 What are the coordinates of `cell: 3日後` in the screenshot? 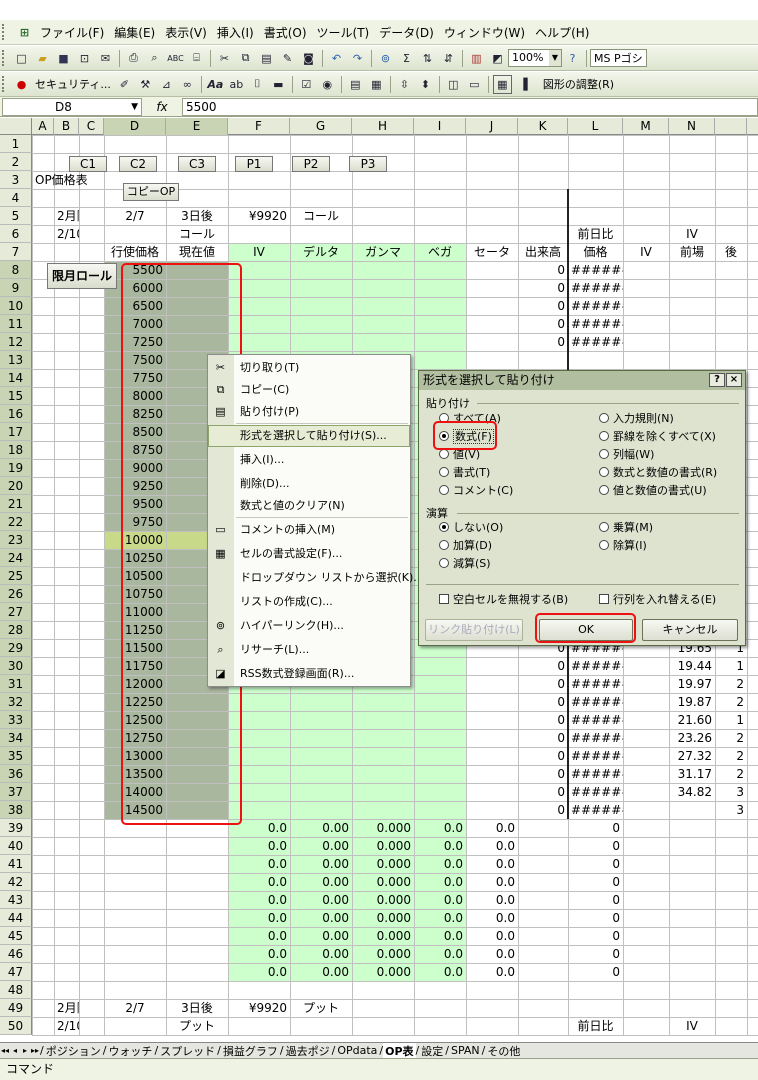 It's located at (197, 216).